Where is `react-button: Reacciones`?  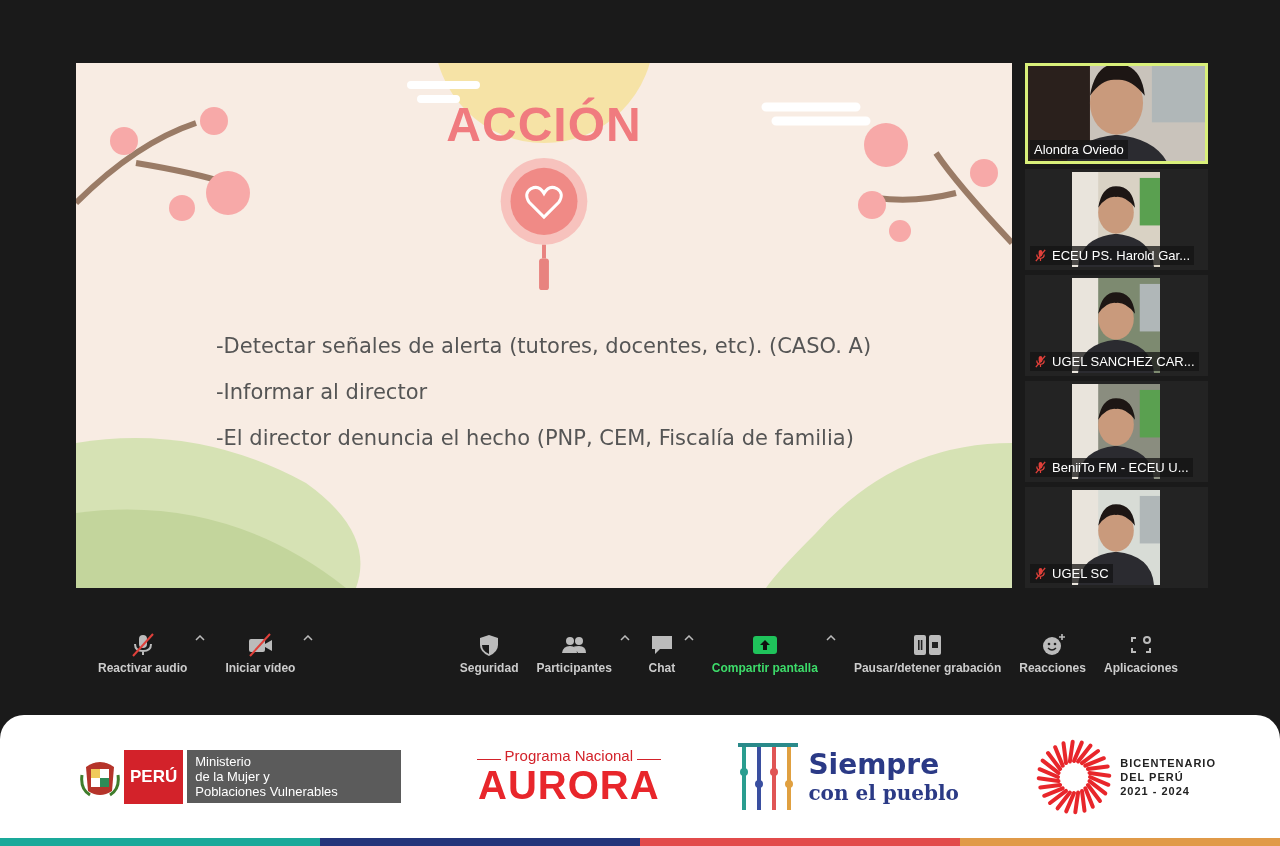
react-button: Reacciones is located at coordinates (1052, 654).